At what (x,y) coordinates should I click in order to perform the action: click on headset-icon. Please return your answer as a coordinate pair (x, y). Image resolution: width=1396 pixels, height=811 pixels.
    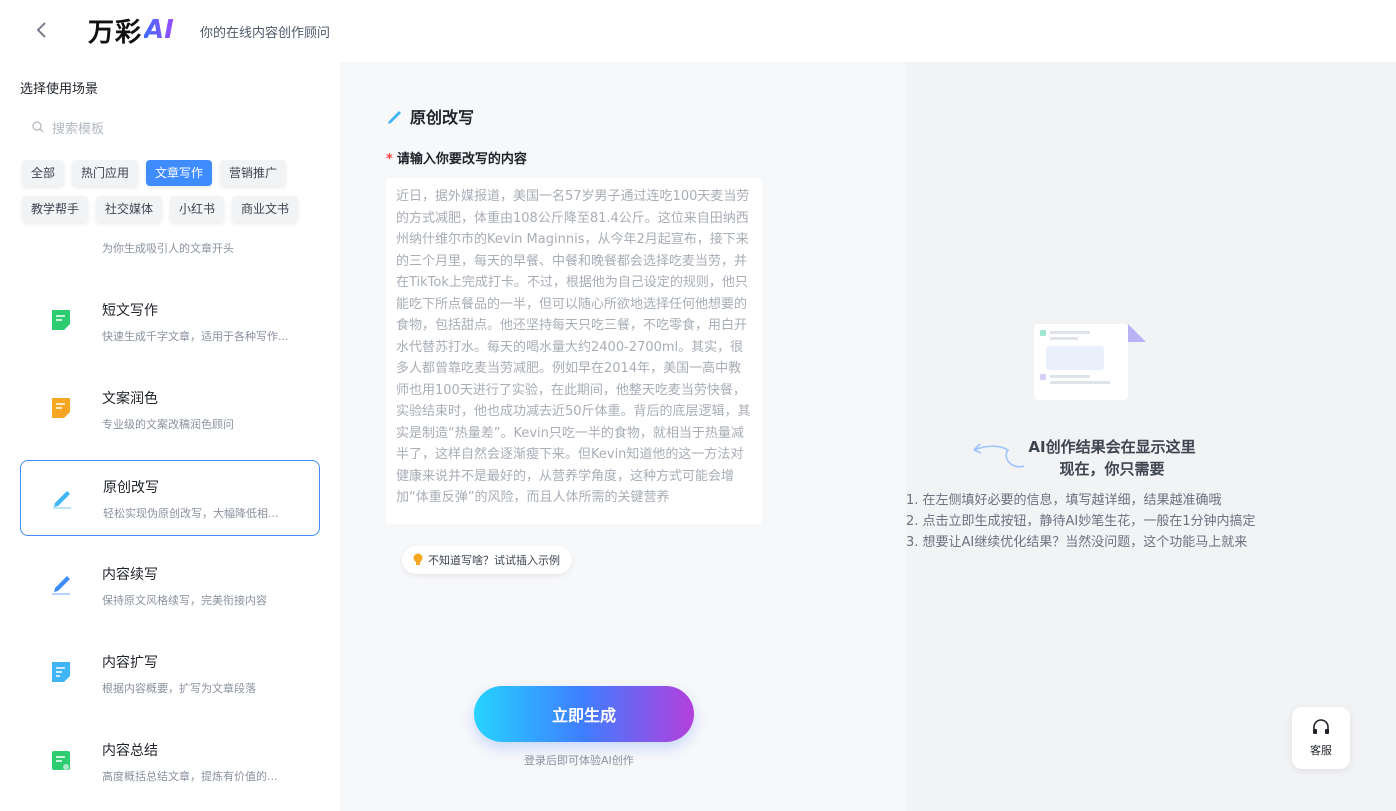
    Looking at the image, I should click on (1321, 726).